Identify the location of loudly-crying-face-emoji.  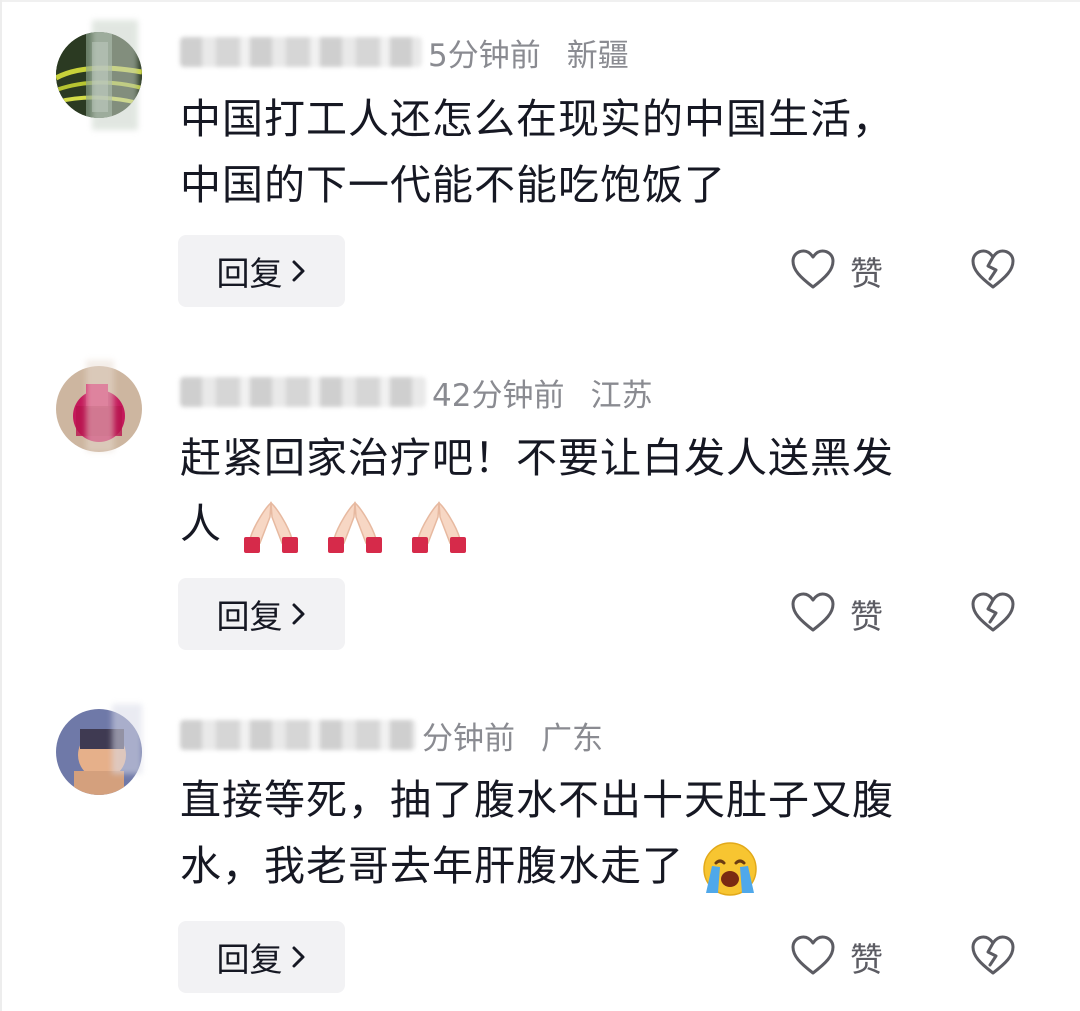
(730, 869).